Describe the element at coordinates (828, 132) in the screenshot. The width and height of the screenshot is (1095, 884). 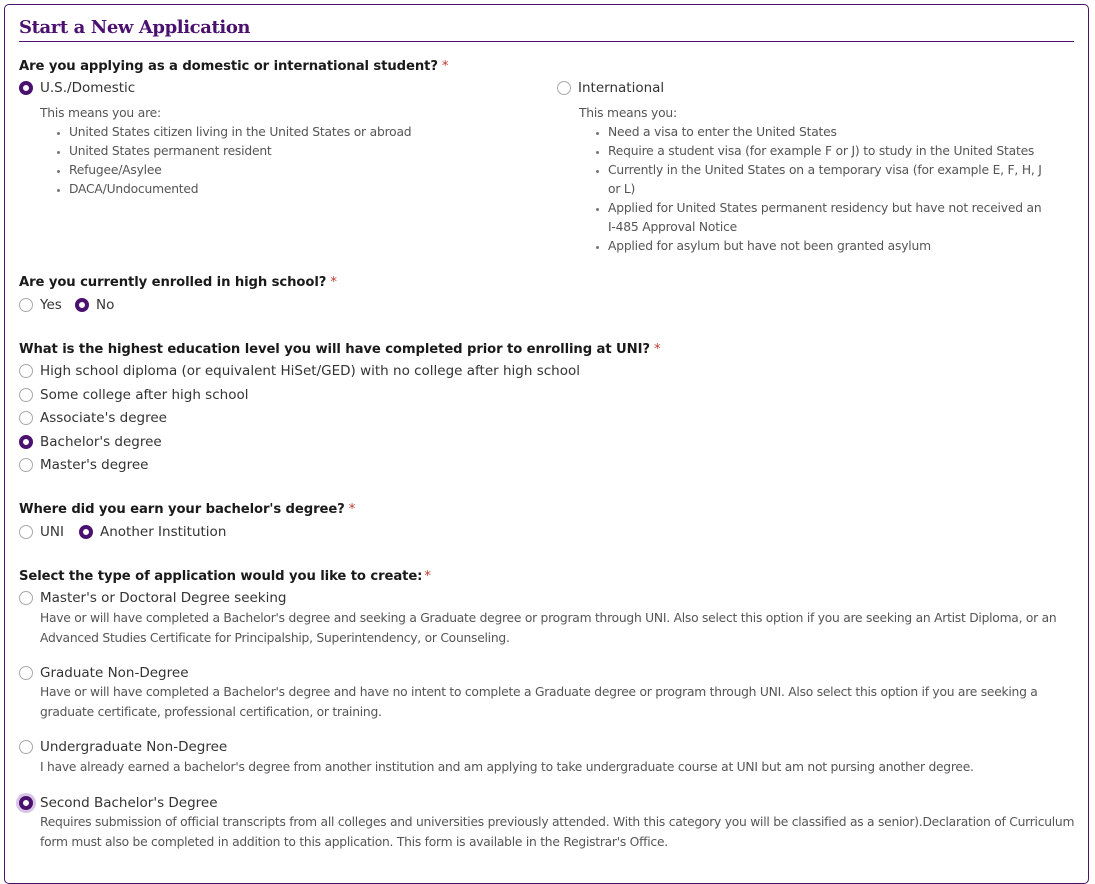
I see `list-item: Need a visa to enter the United States` at that location.